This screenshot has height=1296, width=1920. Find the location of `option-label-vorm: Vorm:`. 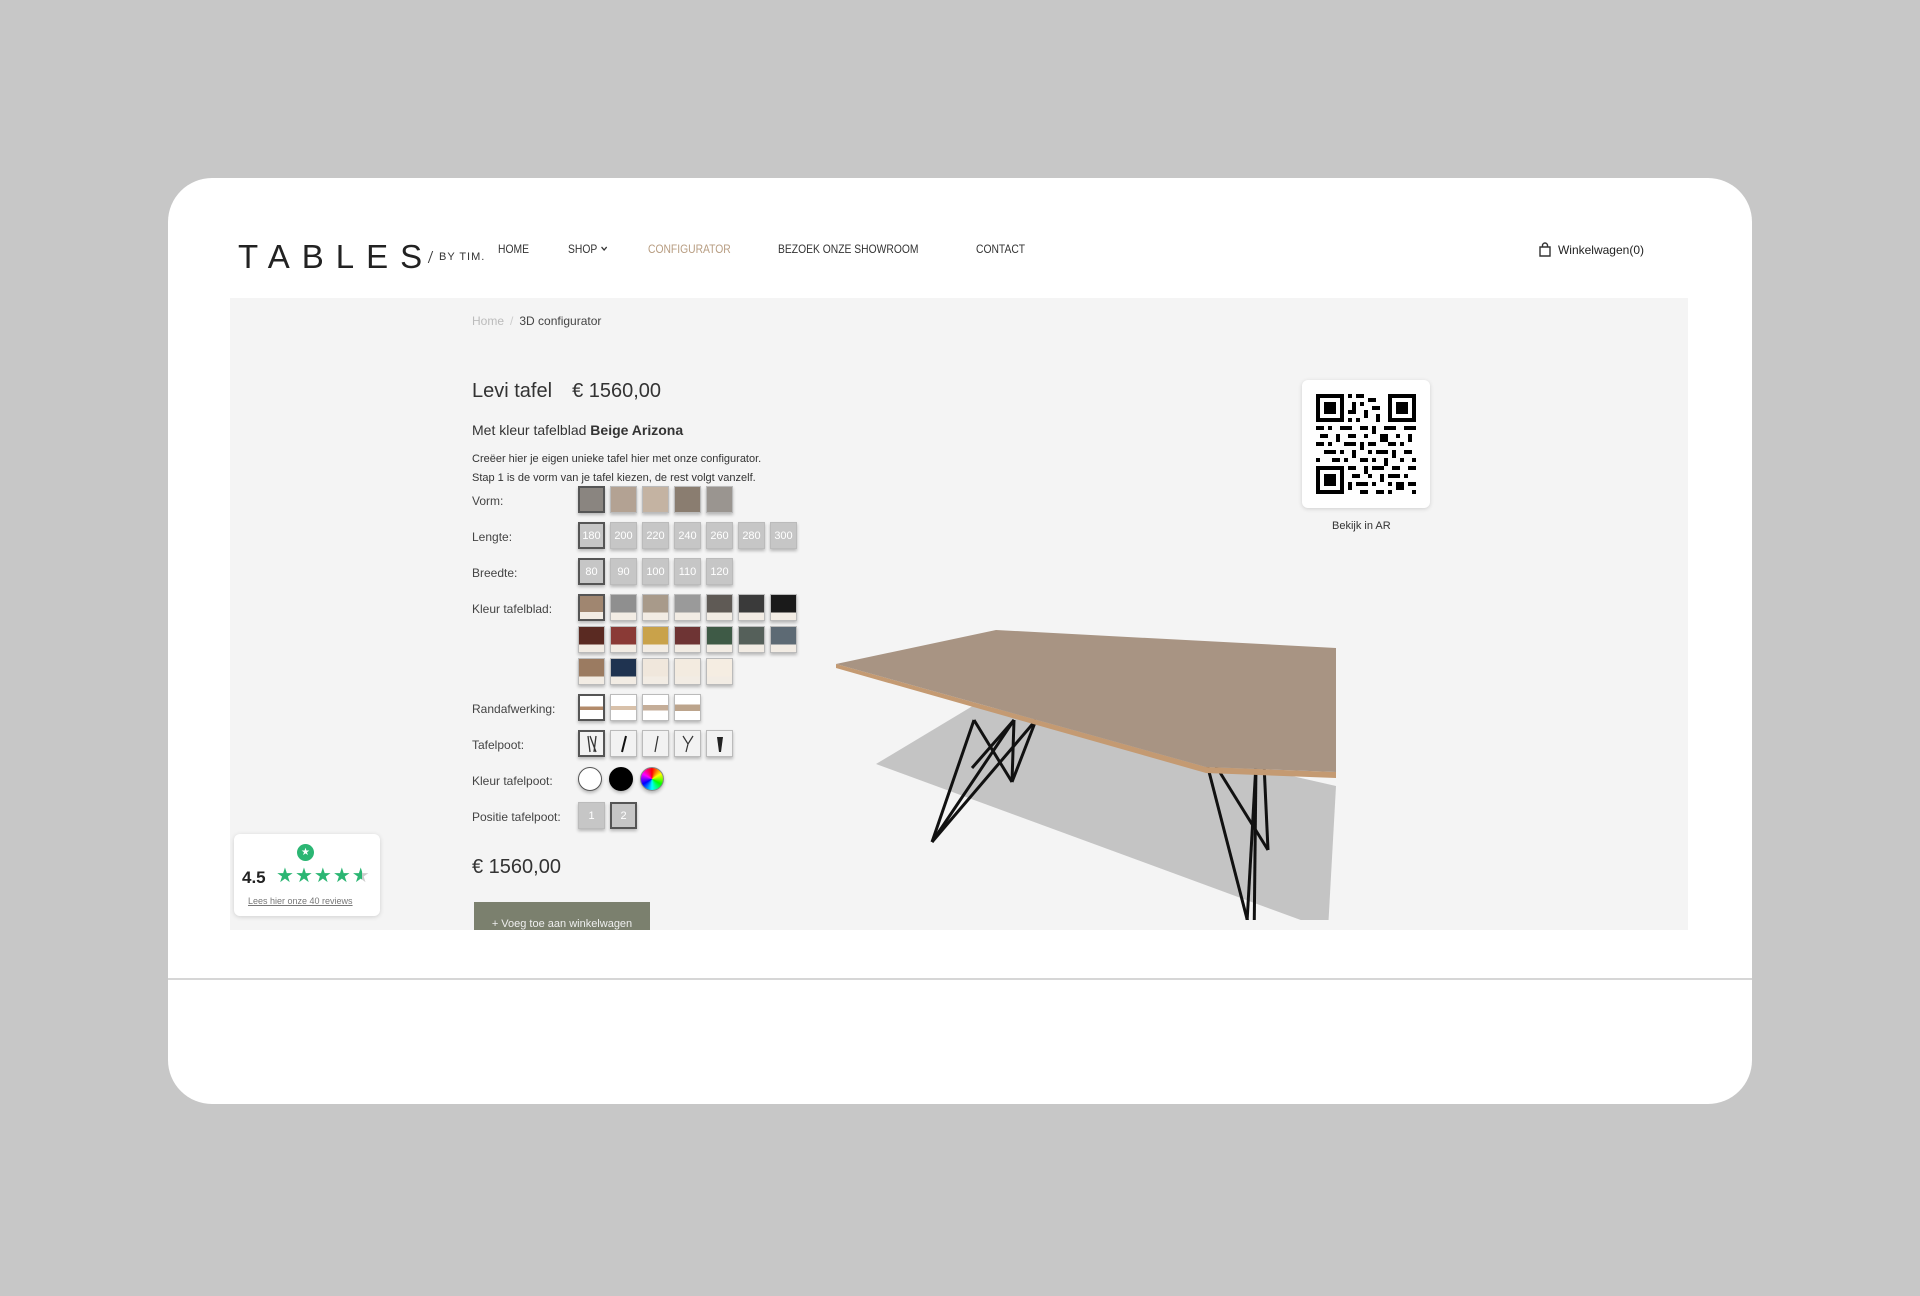

option-label-vorm: Vorm: is located at coordinates (488, 501).